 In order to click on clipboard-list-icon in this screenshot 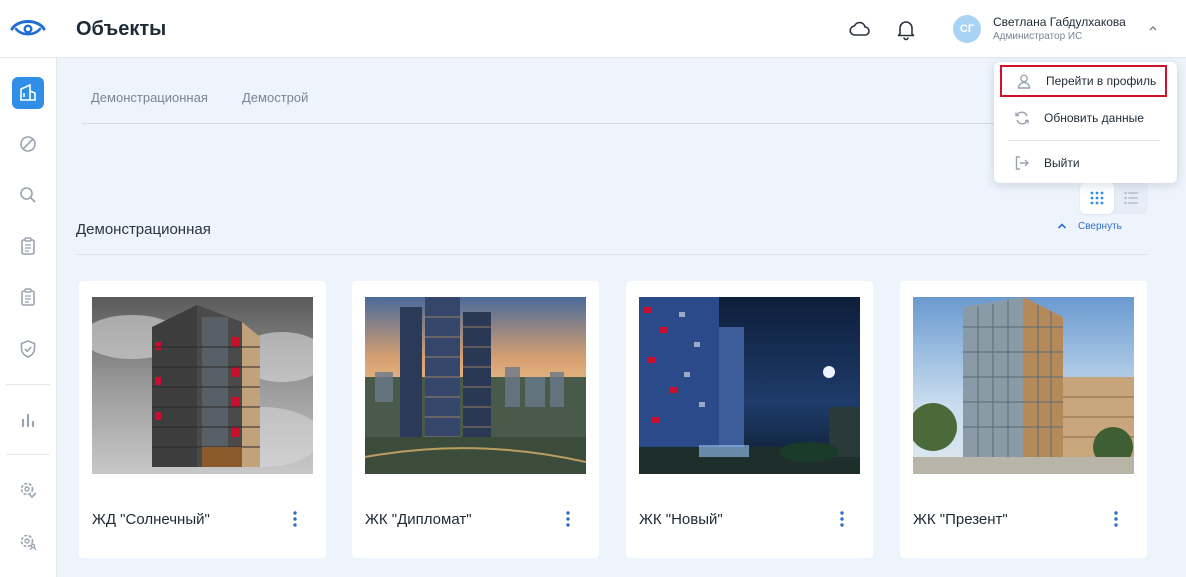, I will do `click(28, 297)`.